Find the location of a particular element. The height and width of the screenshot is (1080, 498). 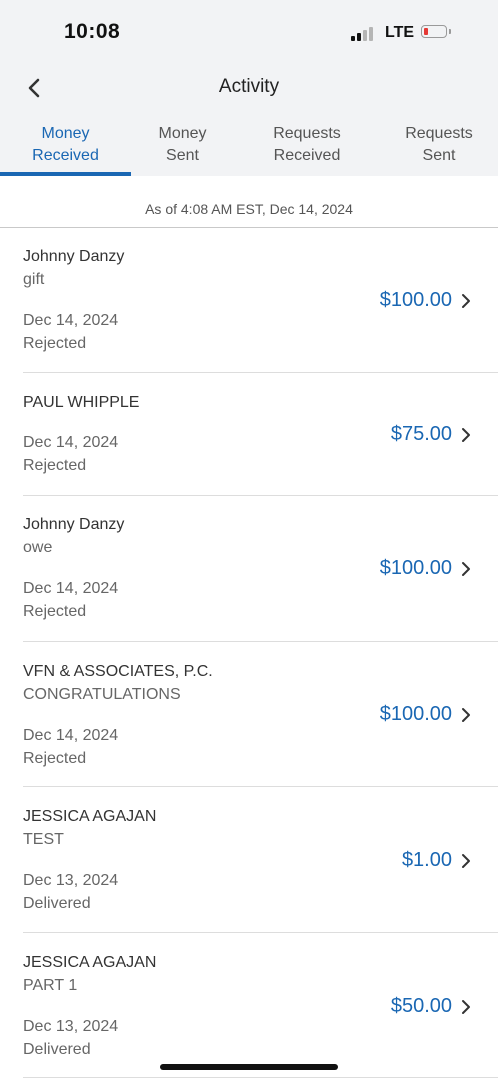

nav-header: Activity is located at coordinates (249, 88).